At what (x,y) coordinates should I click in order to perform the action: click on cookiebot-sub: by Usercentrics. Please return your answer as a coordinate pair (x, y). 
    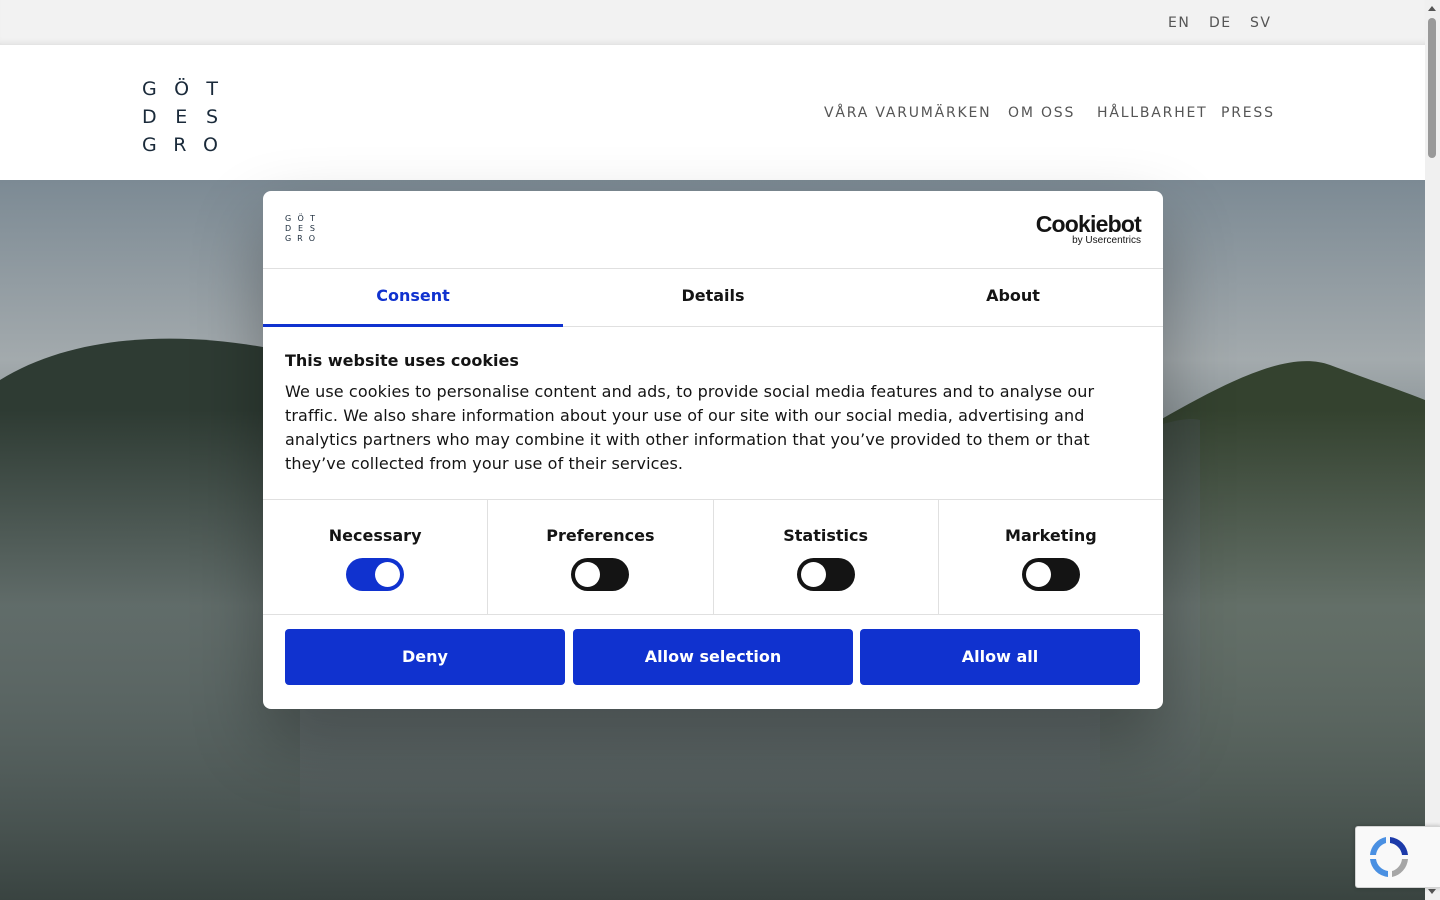
    Looking at the image, I should click on (1106, 240).